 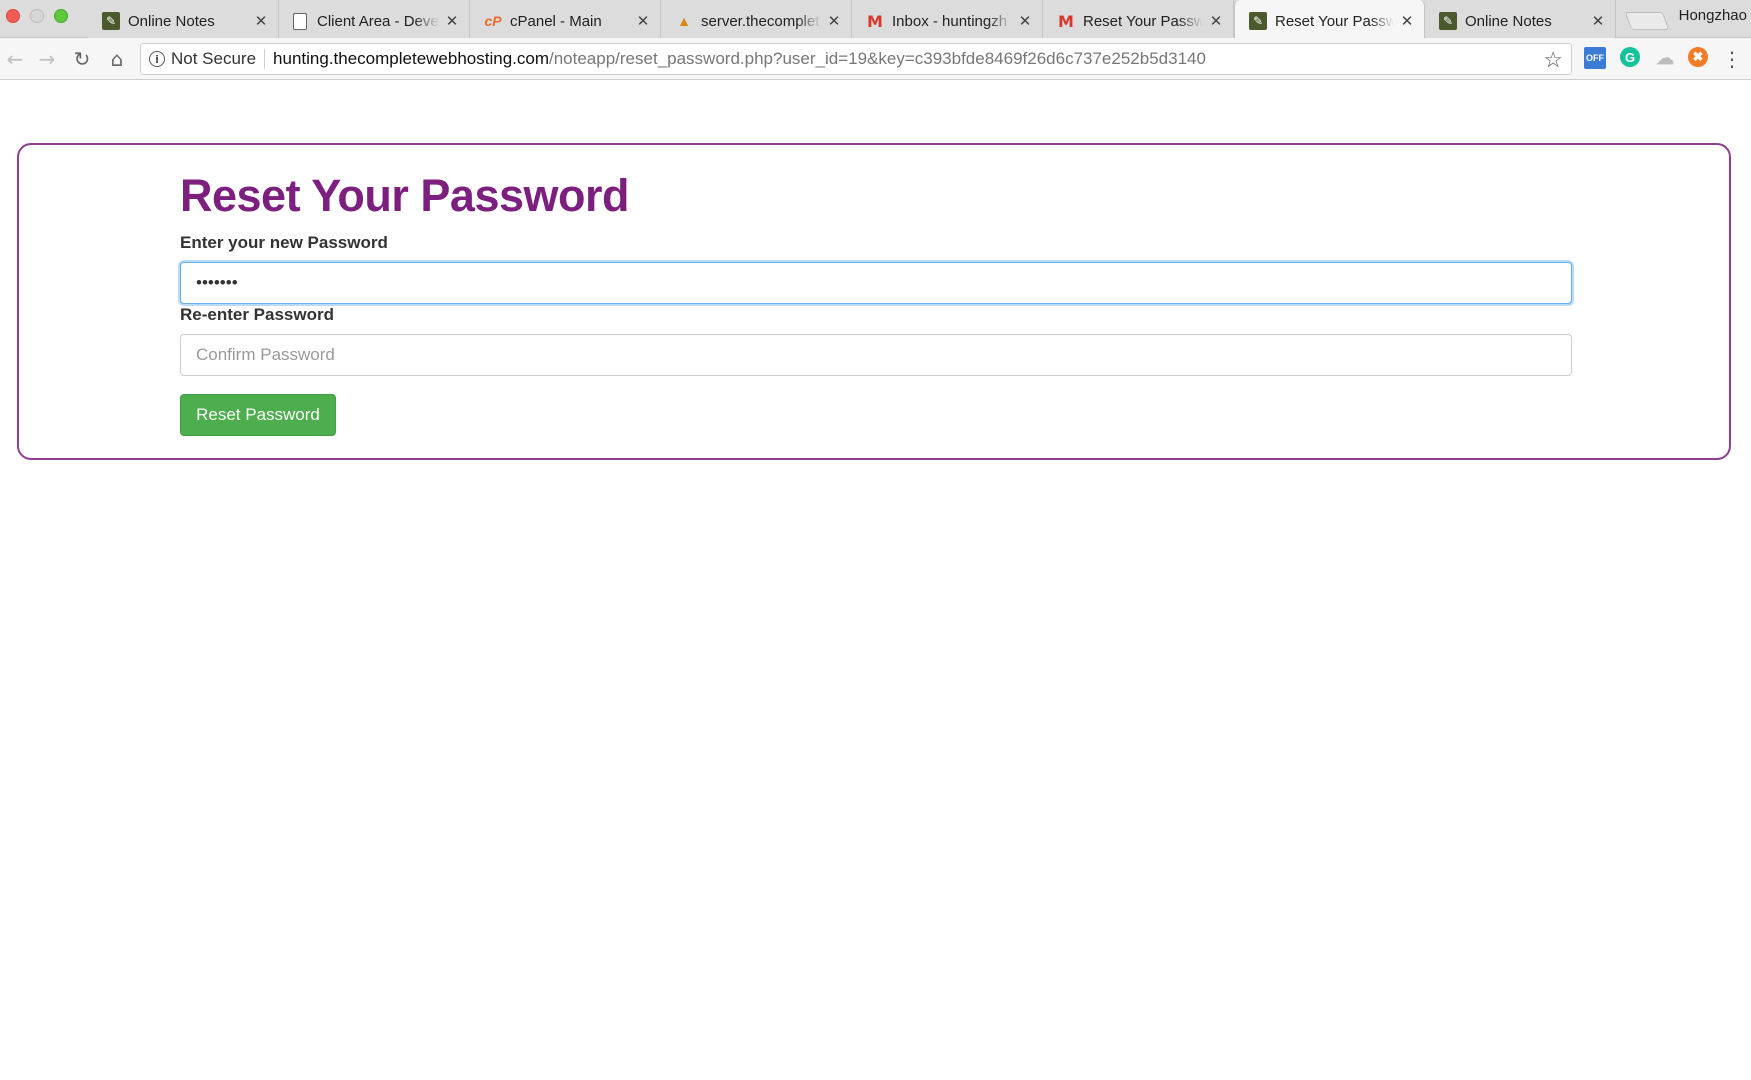 What do you see at coordinates (13, 16) in the screenshot?
I see `close-window-button` at bounding box center [13, 16].